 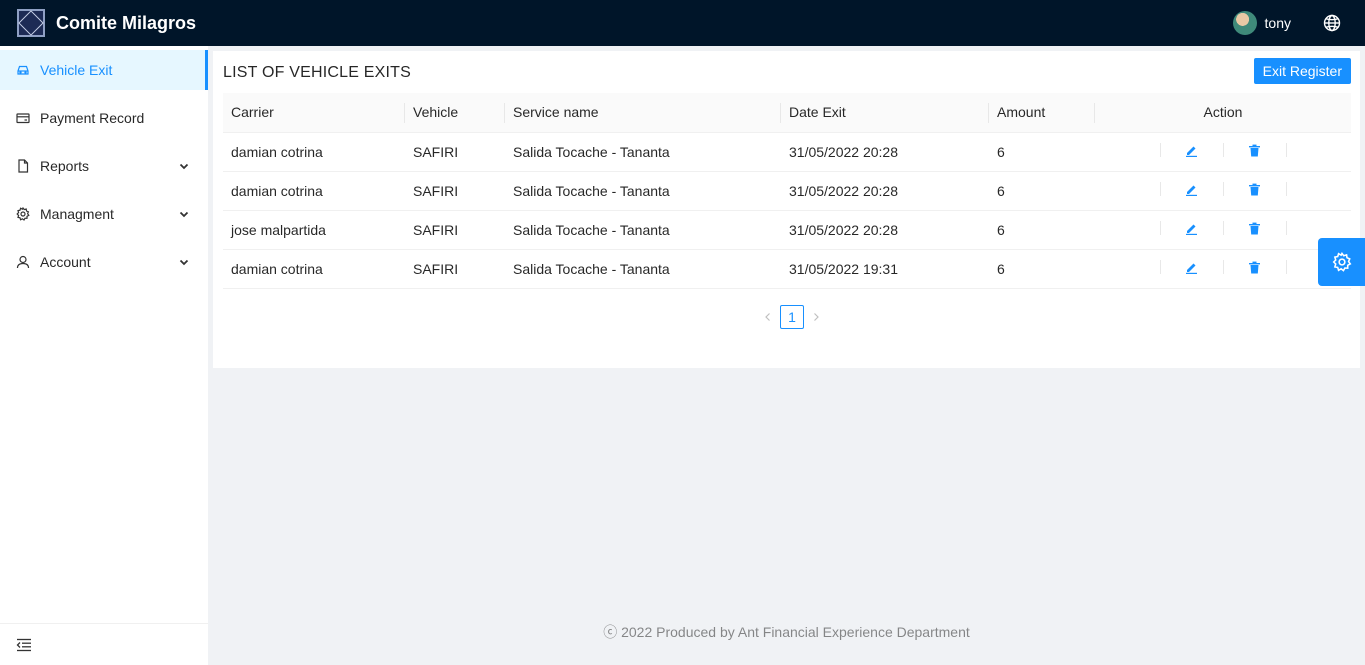 I want to click on avatar, so click(x=1244, y=23).